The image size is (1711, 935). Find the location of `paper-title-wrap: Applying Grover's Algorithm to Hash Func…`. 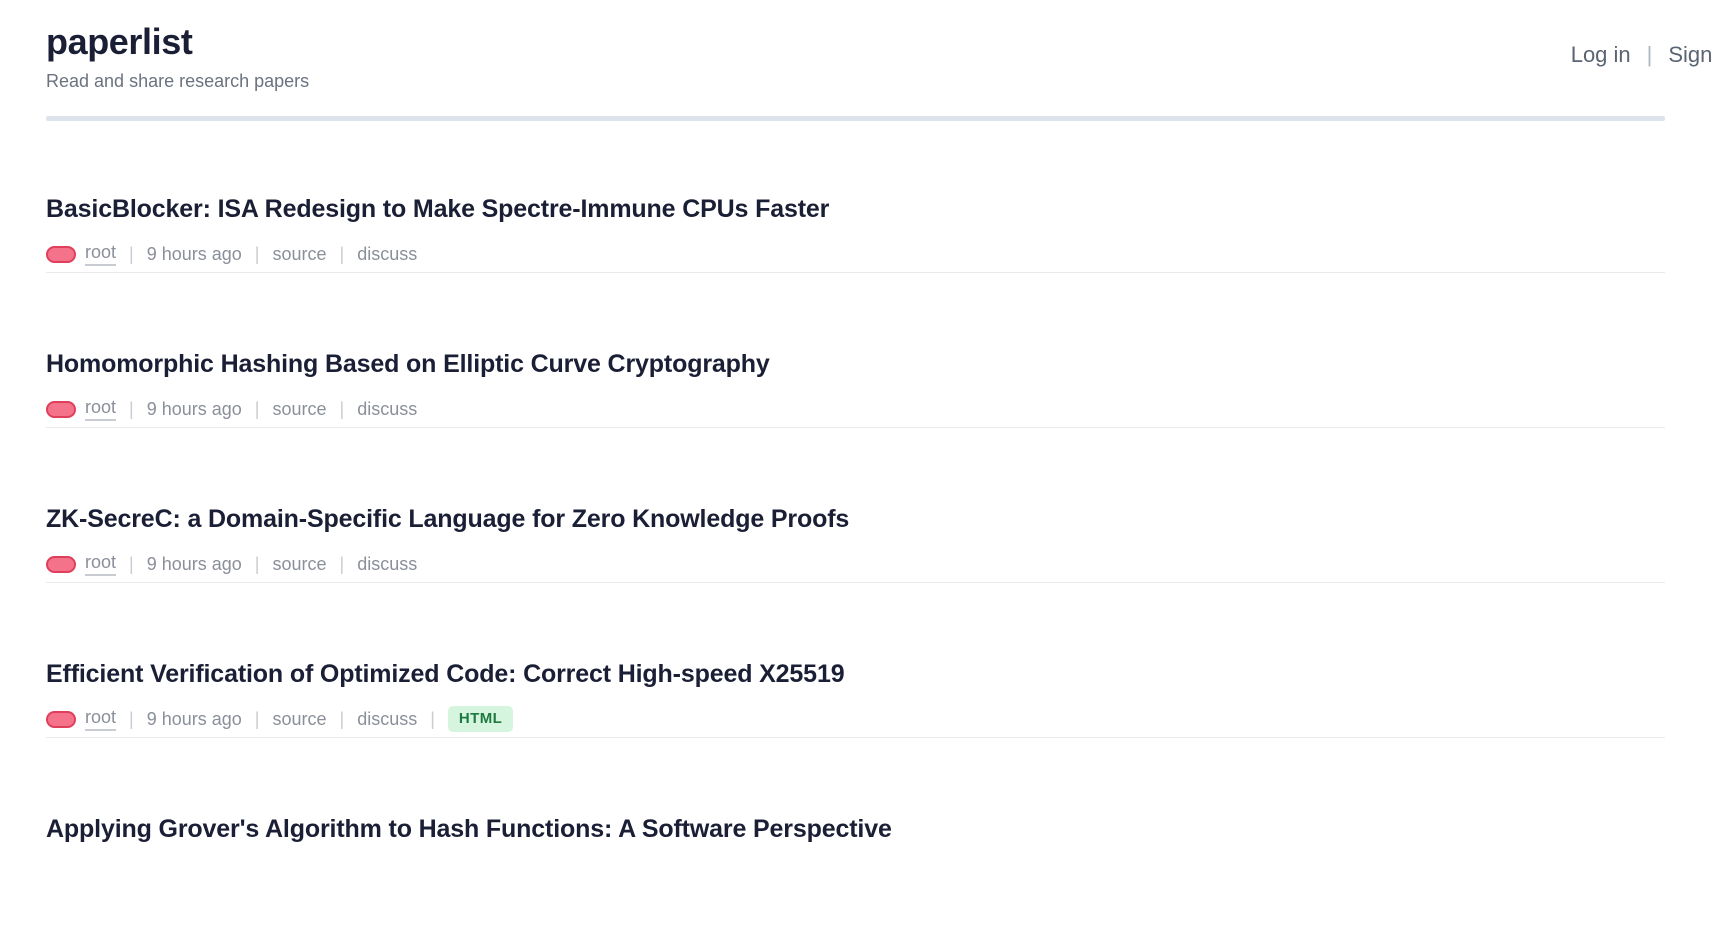

paper-title-wrap: Applying Grover's Algorithm to Hash Func… is located at coordinates (855, 791).